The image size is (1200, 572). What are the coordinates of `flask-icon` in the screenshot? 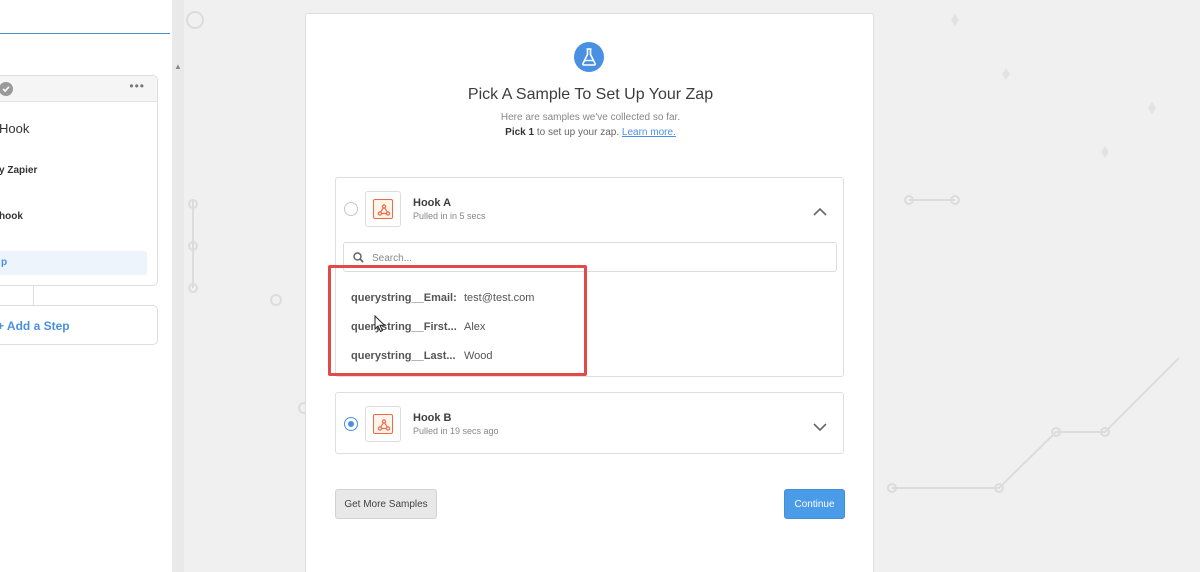 It's located at (589, 57).